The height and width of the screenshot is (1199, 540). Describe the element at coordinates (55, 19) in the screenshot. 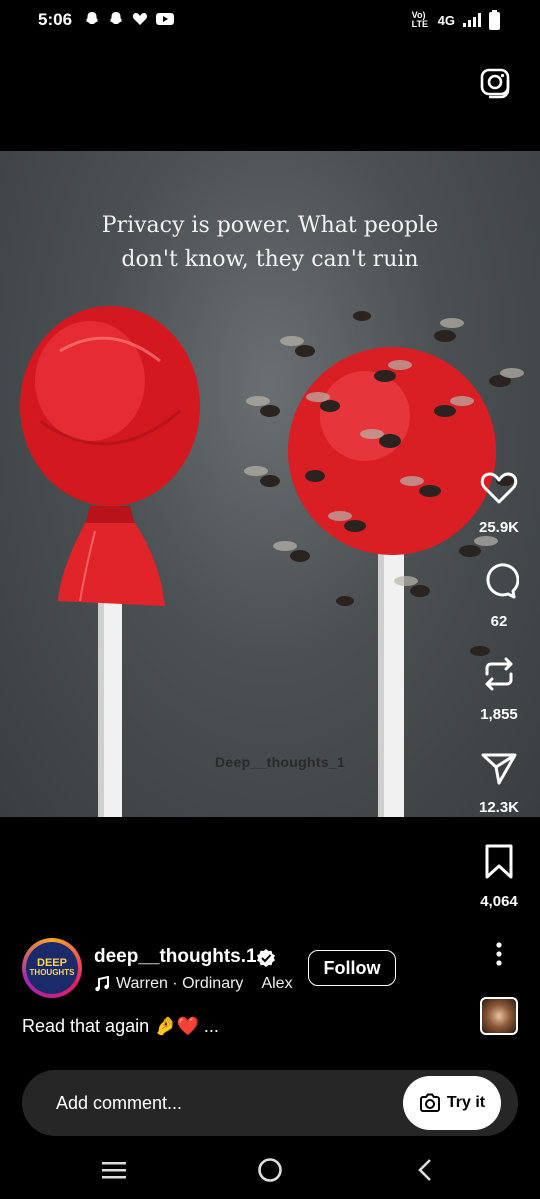

I see `status-time: 5:06` at that location.